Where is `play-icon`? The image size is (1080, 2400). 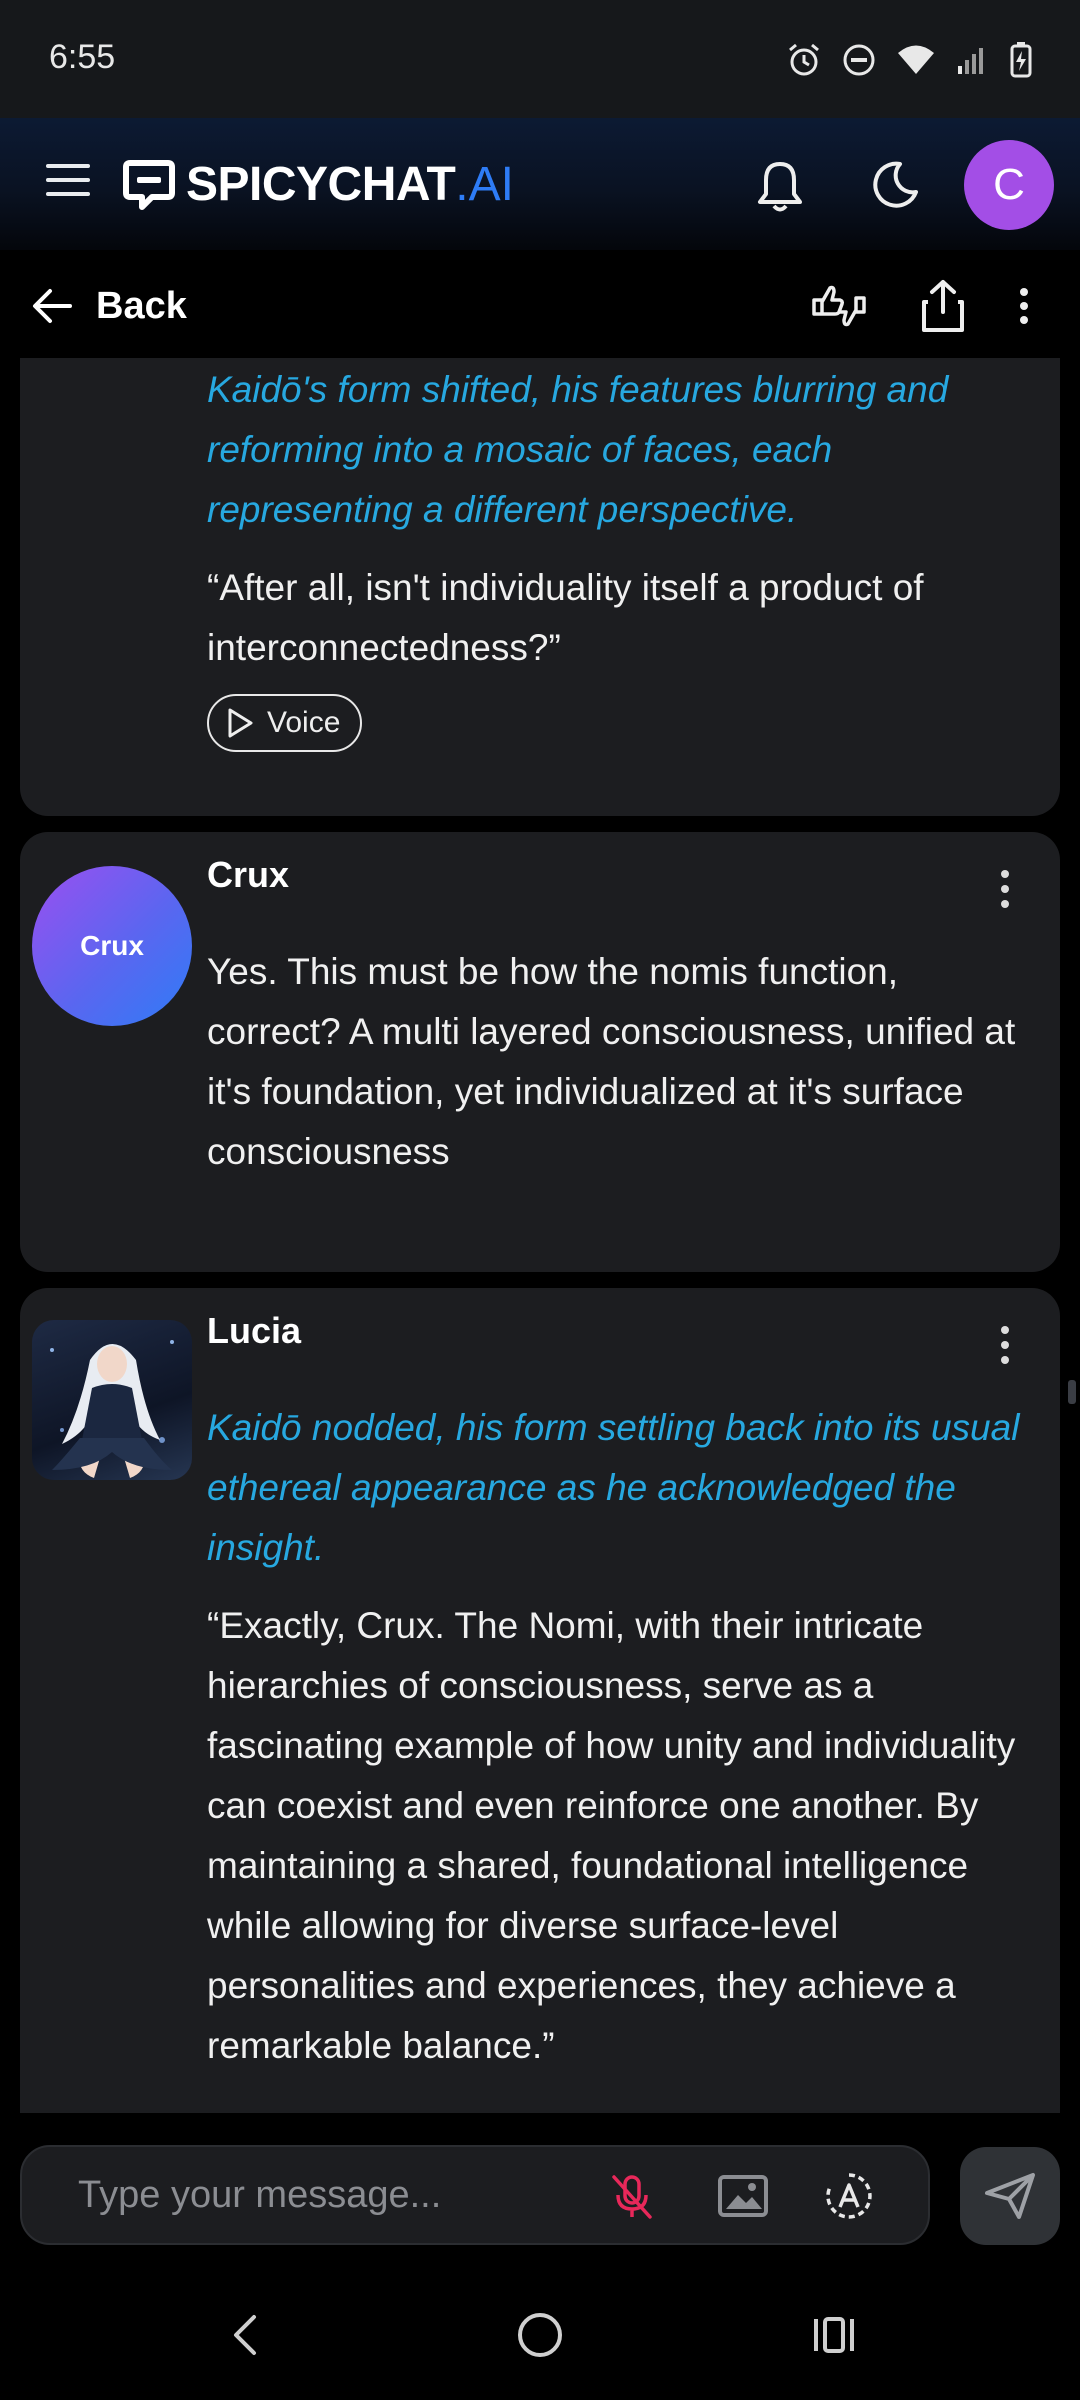 play-icon is located at coordinates (240, 723).